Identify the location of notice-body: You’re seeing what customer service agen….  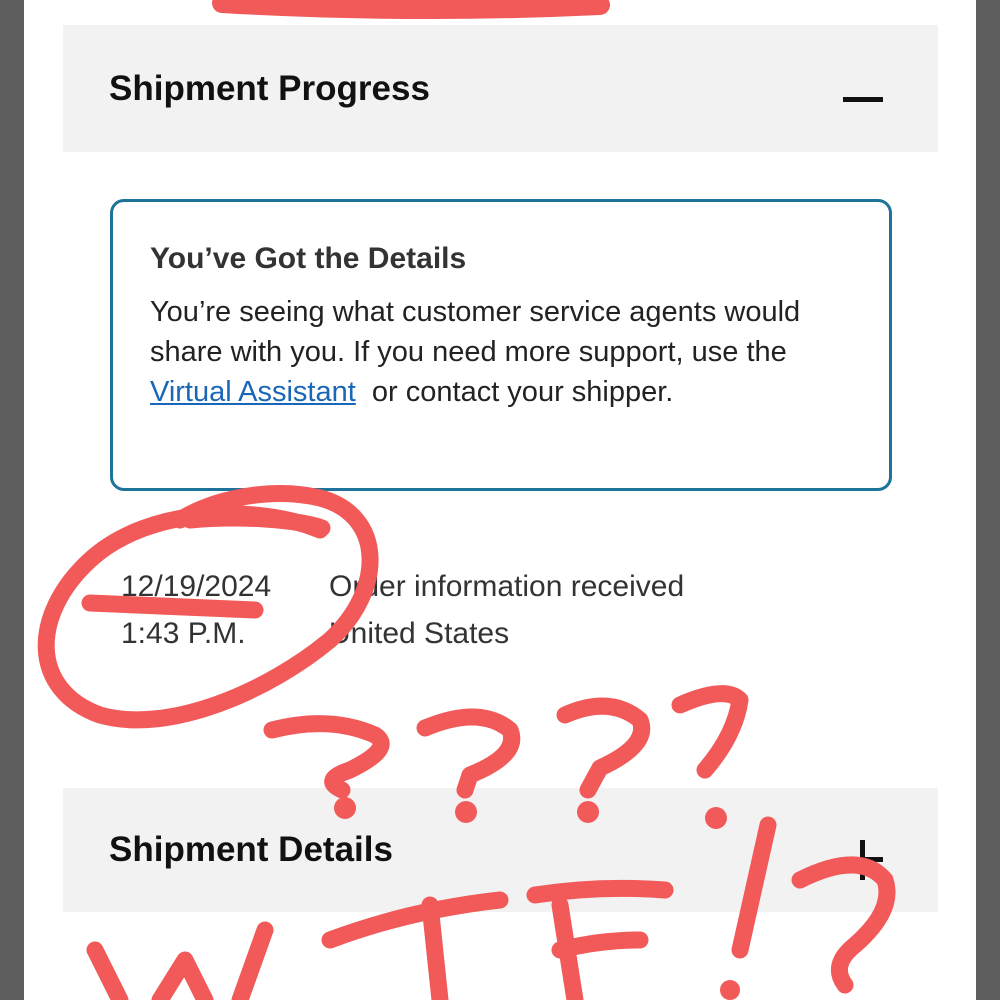
(510, 352).